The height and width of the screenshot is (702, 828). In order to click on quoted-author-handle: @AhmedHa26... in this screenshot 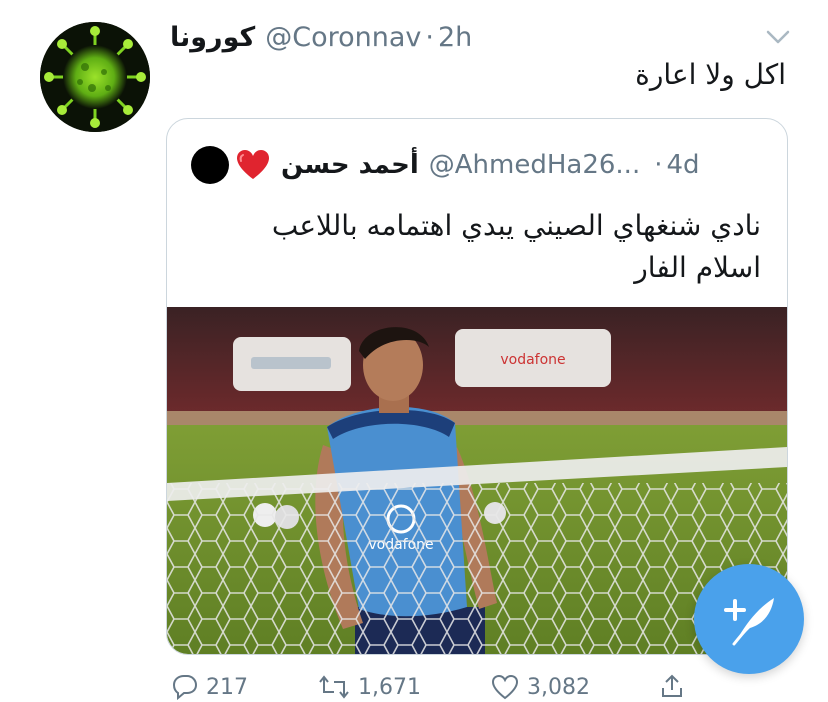, I will do `click(534, 165)`.